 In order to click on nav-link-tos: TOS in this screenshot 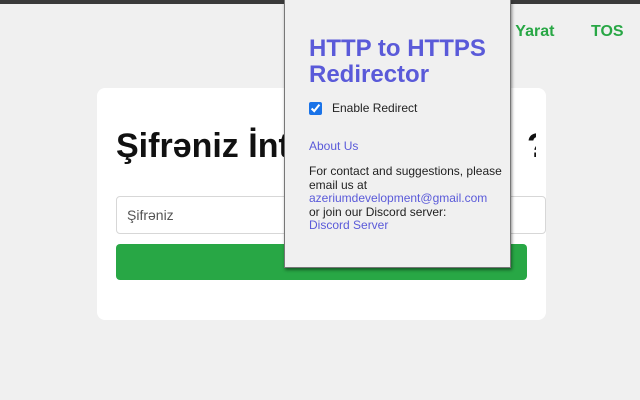, I will do `click(607, 32)`.